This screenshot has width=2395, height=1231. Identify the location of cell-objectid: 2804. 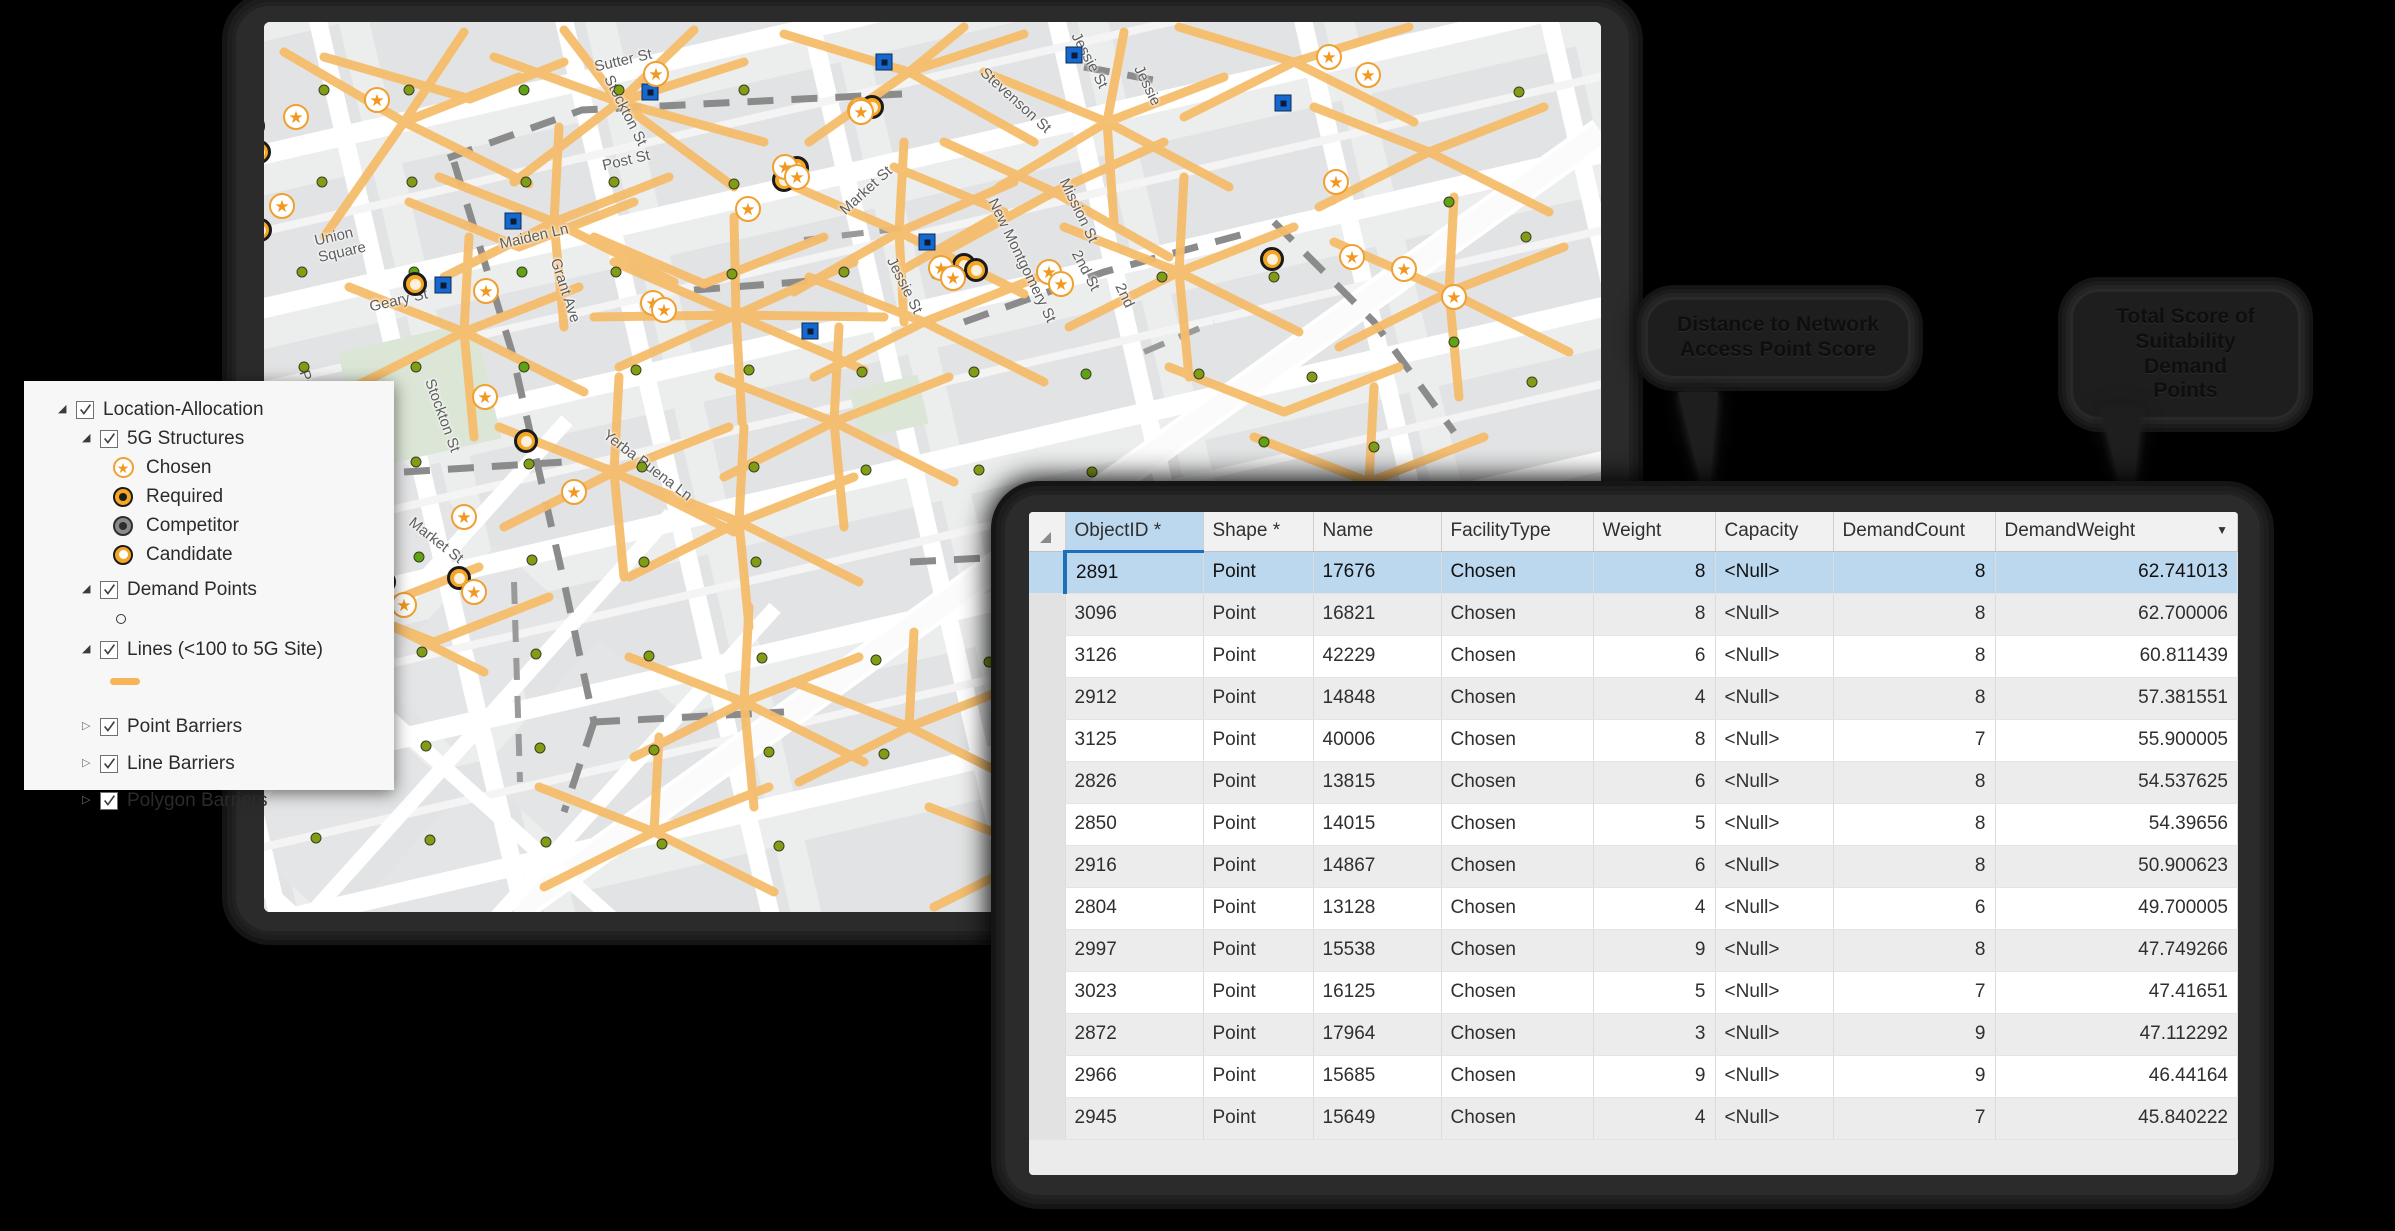
(1134, 908).